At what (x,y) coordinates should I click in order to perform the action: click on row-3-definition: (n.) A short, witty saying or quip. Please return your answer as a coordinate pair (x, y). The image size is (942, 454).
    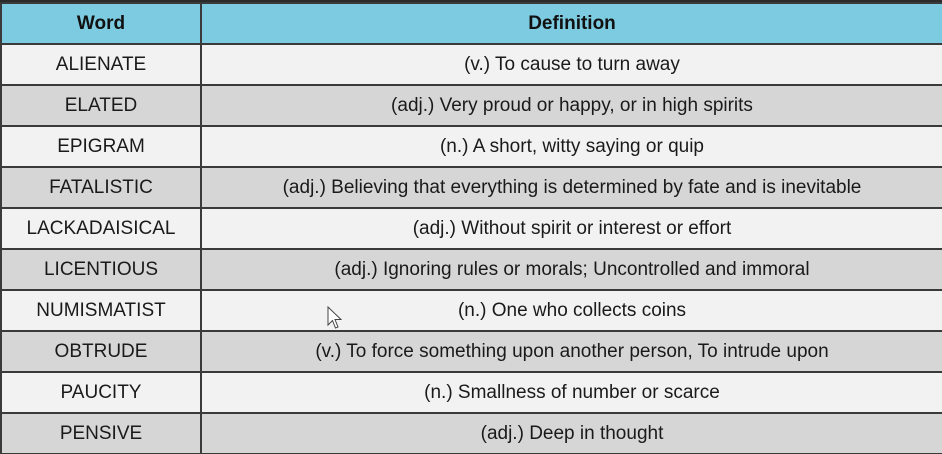
    Looking at the image, I should click on (572, 146).